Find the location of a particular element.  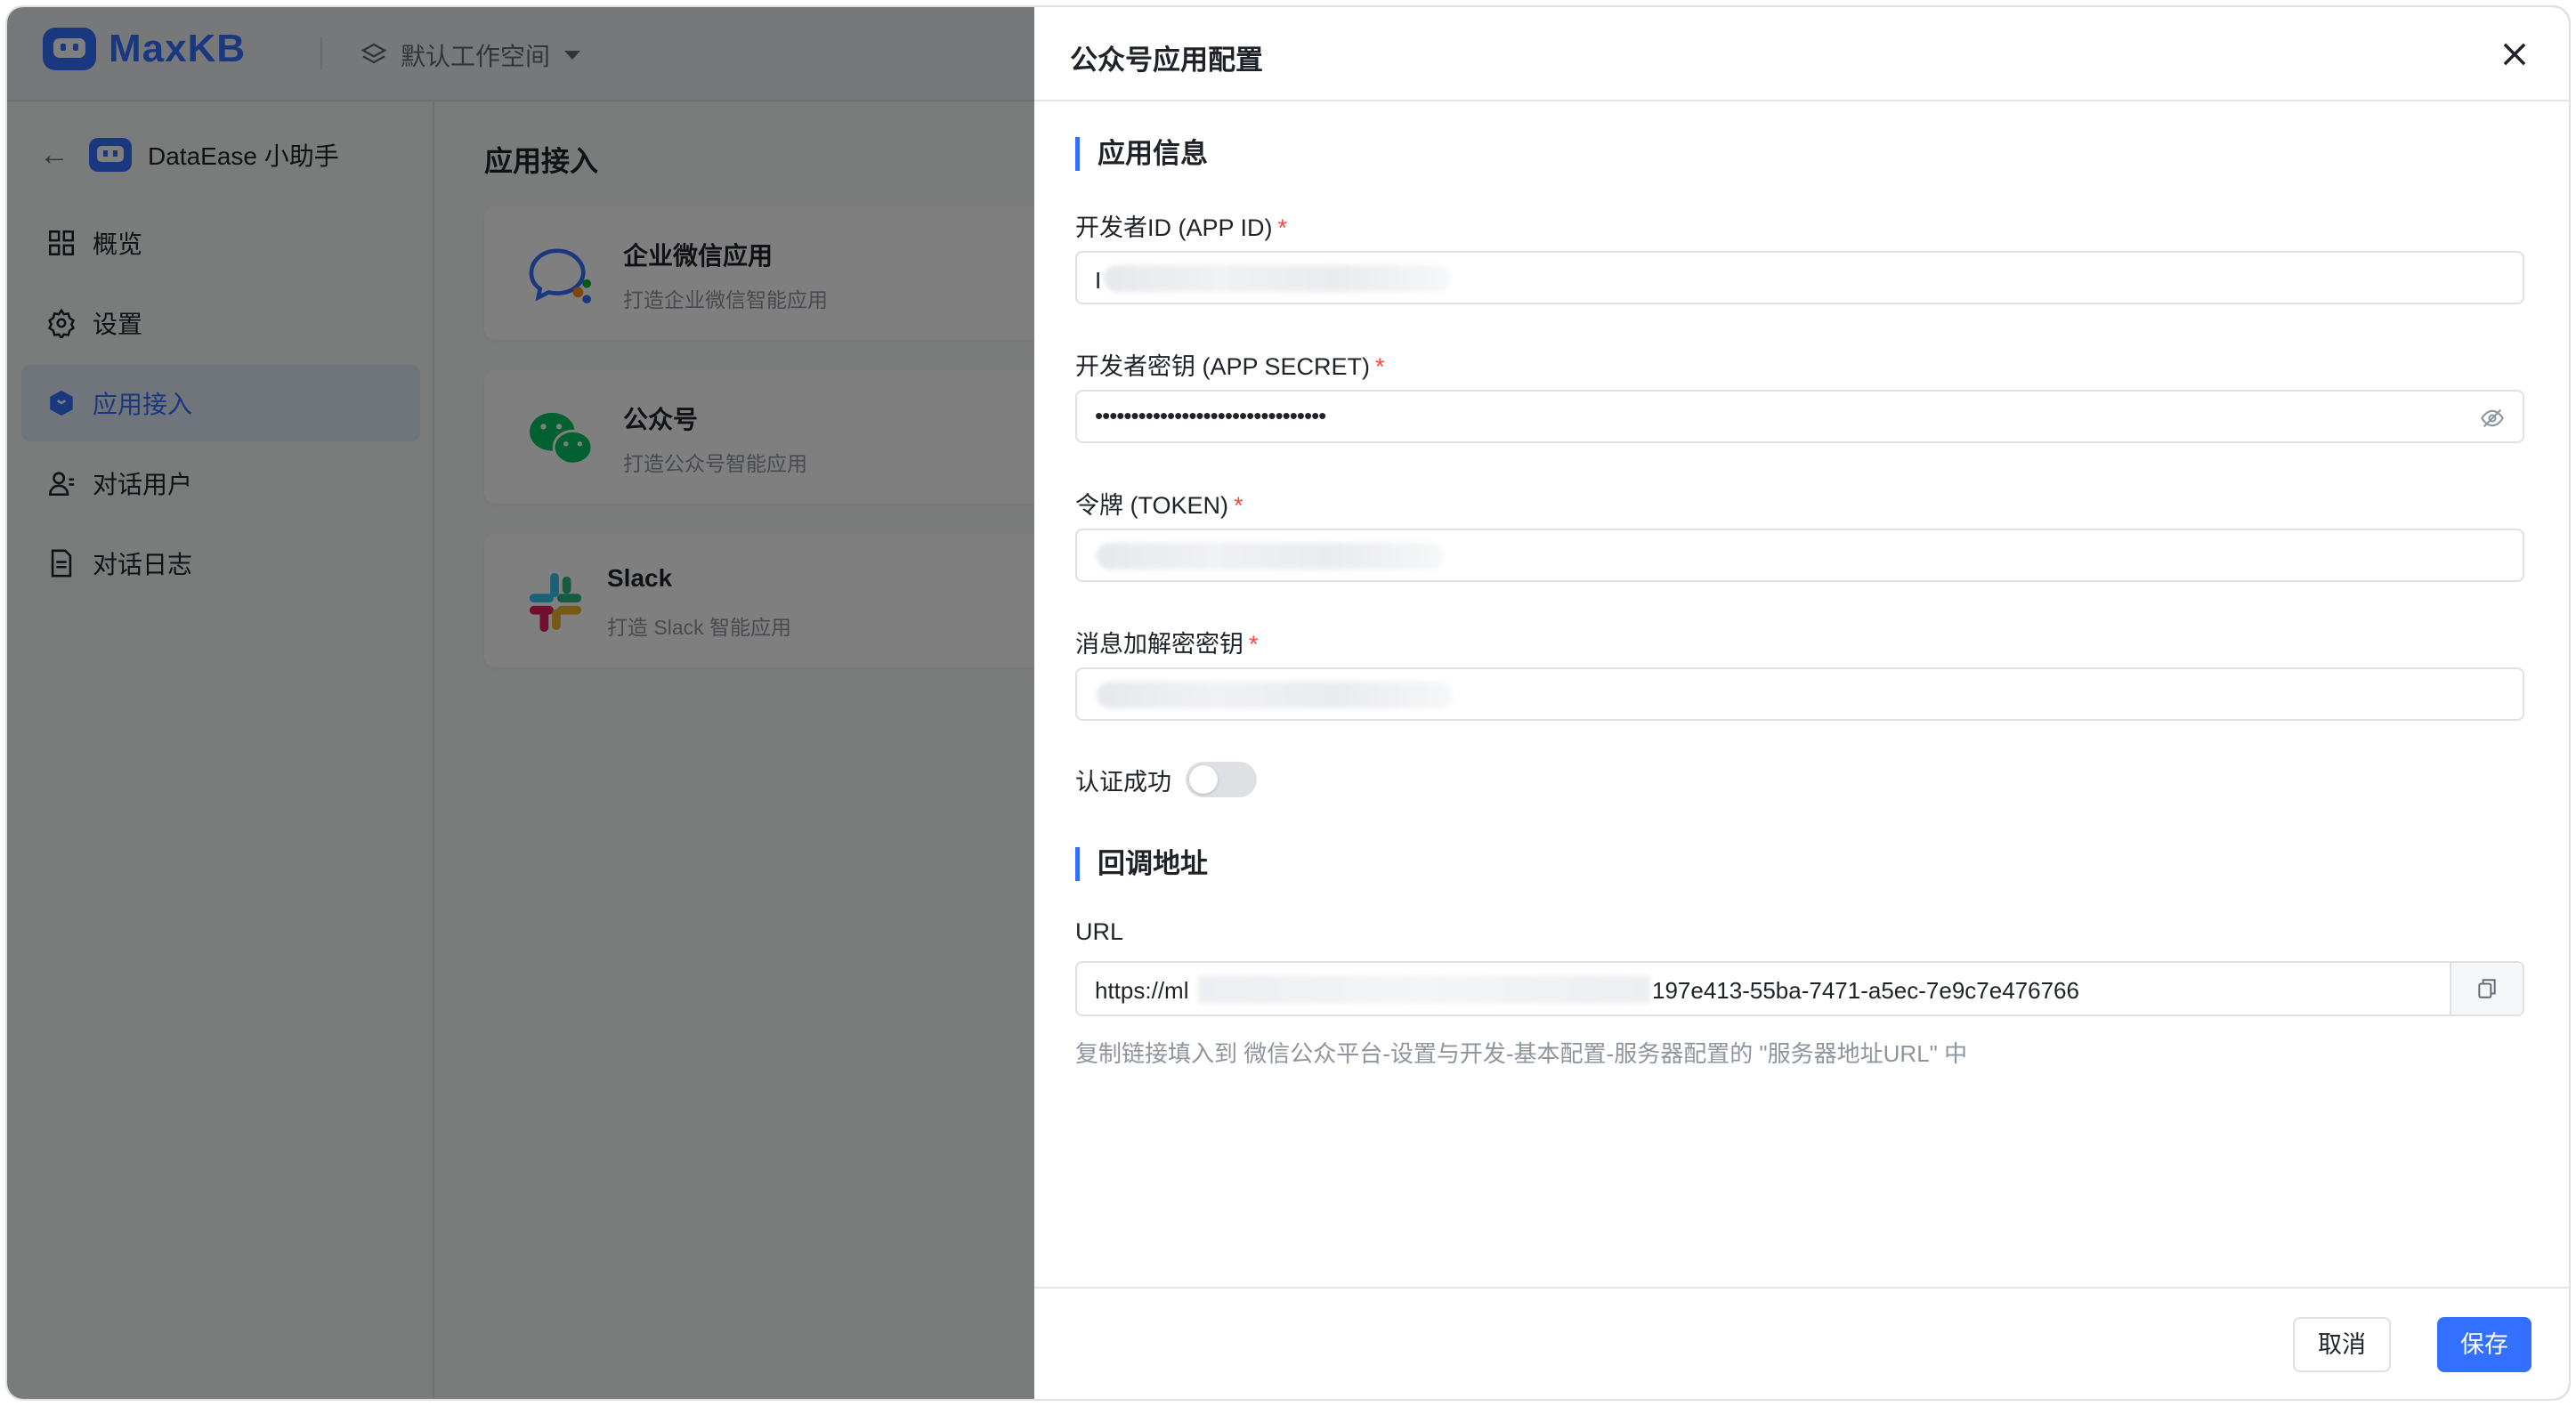

app-id-label-text: 开发者ID (APP ID) is located at coordinates (1174, 227).